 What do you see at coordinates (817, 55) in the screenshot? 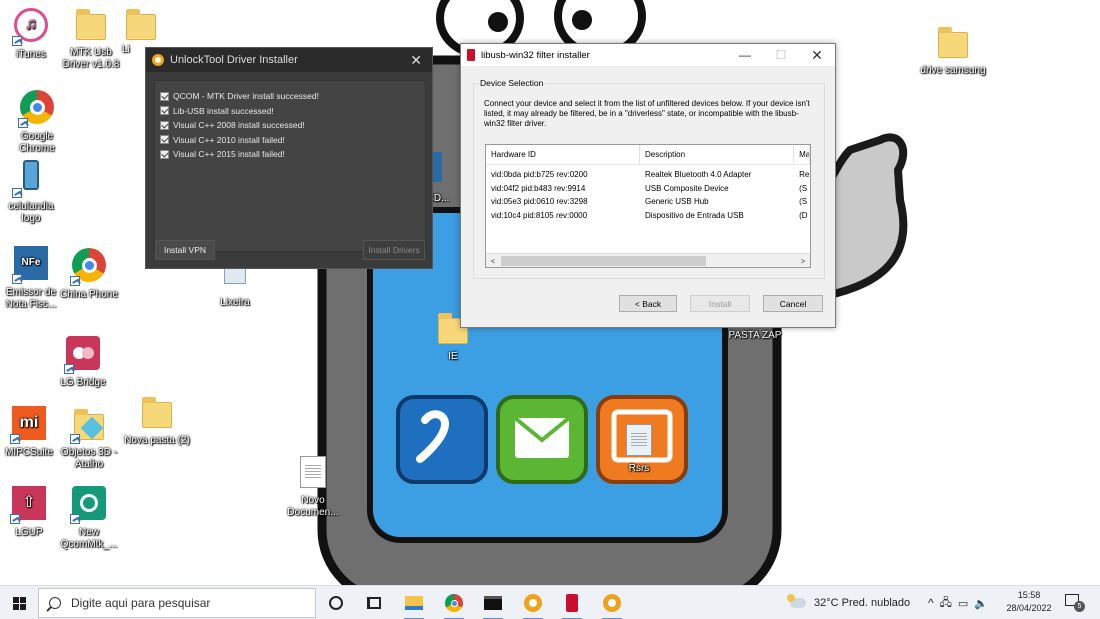
I see `close-button: ✕` at bounding box center [817, 55].